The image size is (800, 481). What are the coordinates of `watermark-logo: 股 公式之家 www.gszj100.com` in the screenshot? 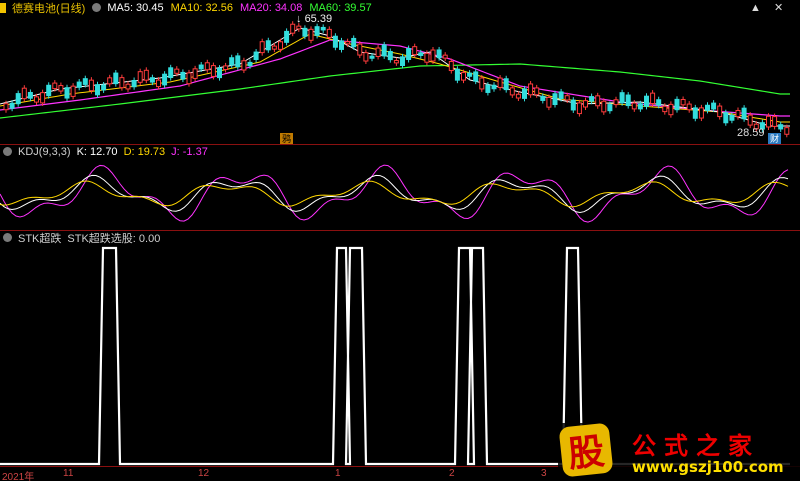 It's located at (679, 451).